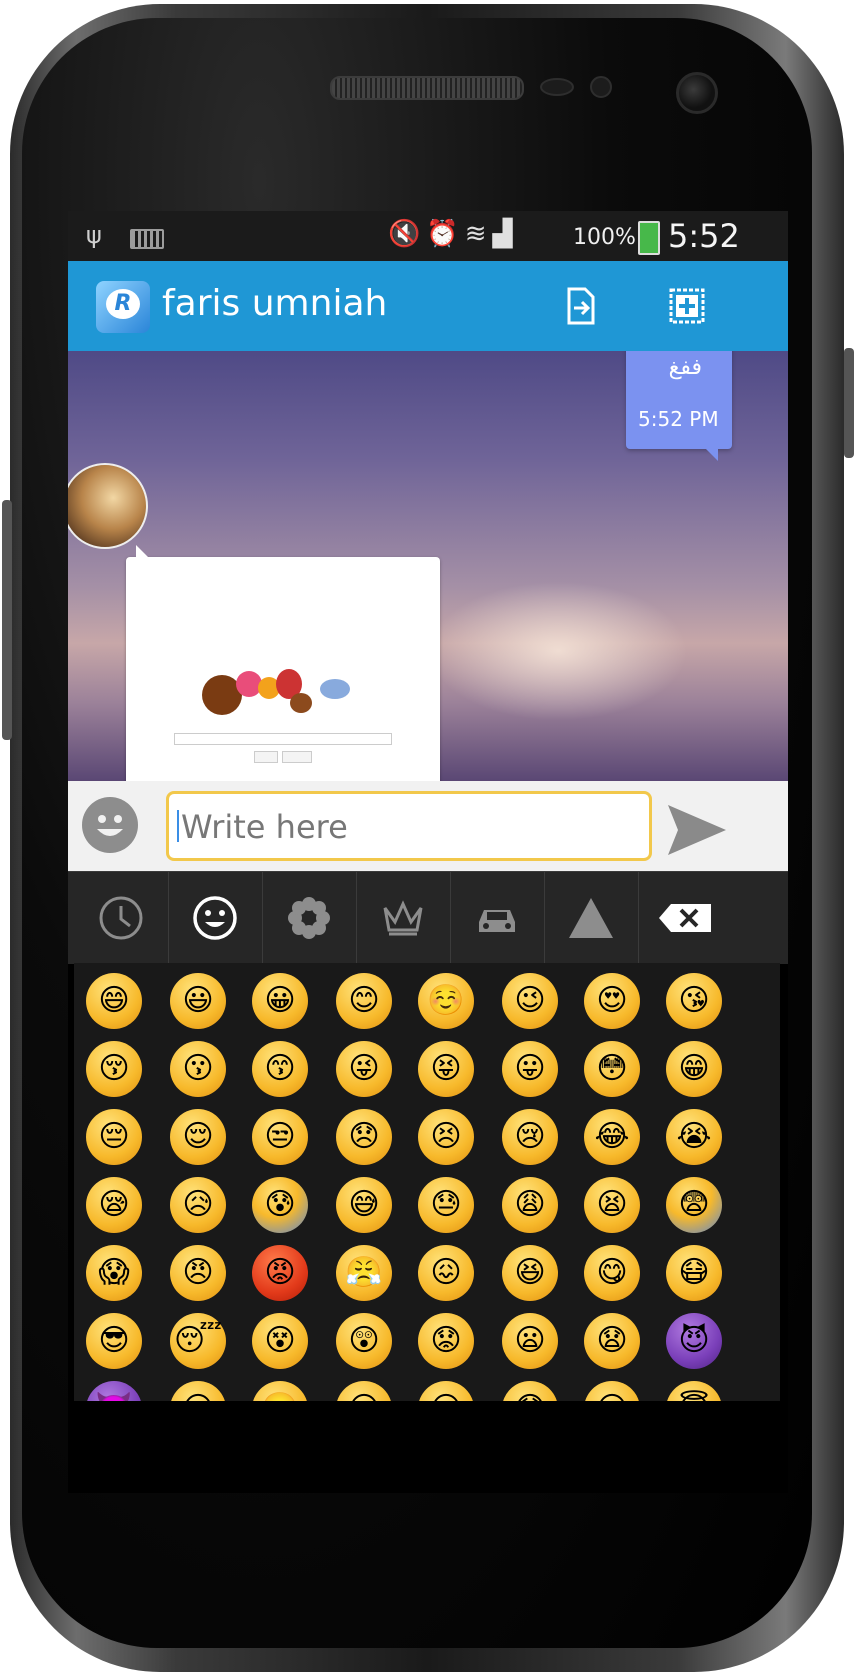 The height and width of the screenshot is (1676, 856). I want to click on light-sensor, so click(601, 87).